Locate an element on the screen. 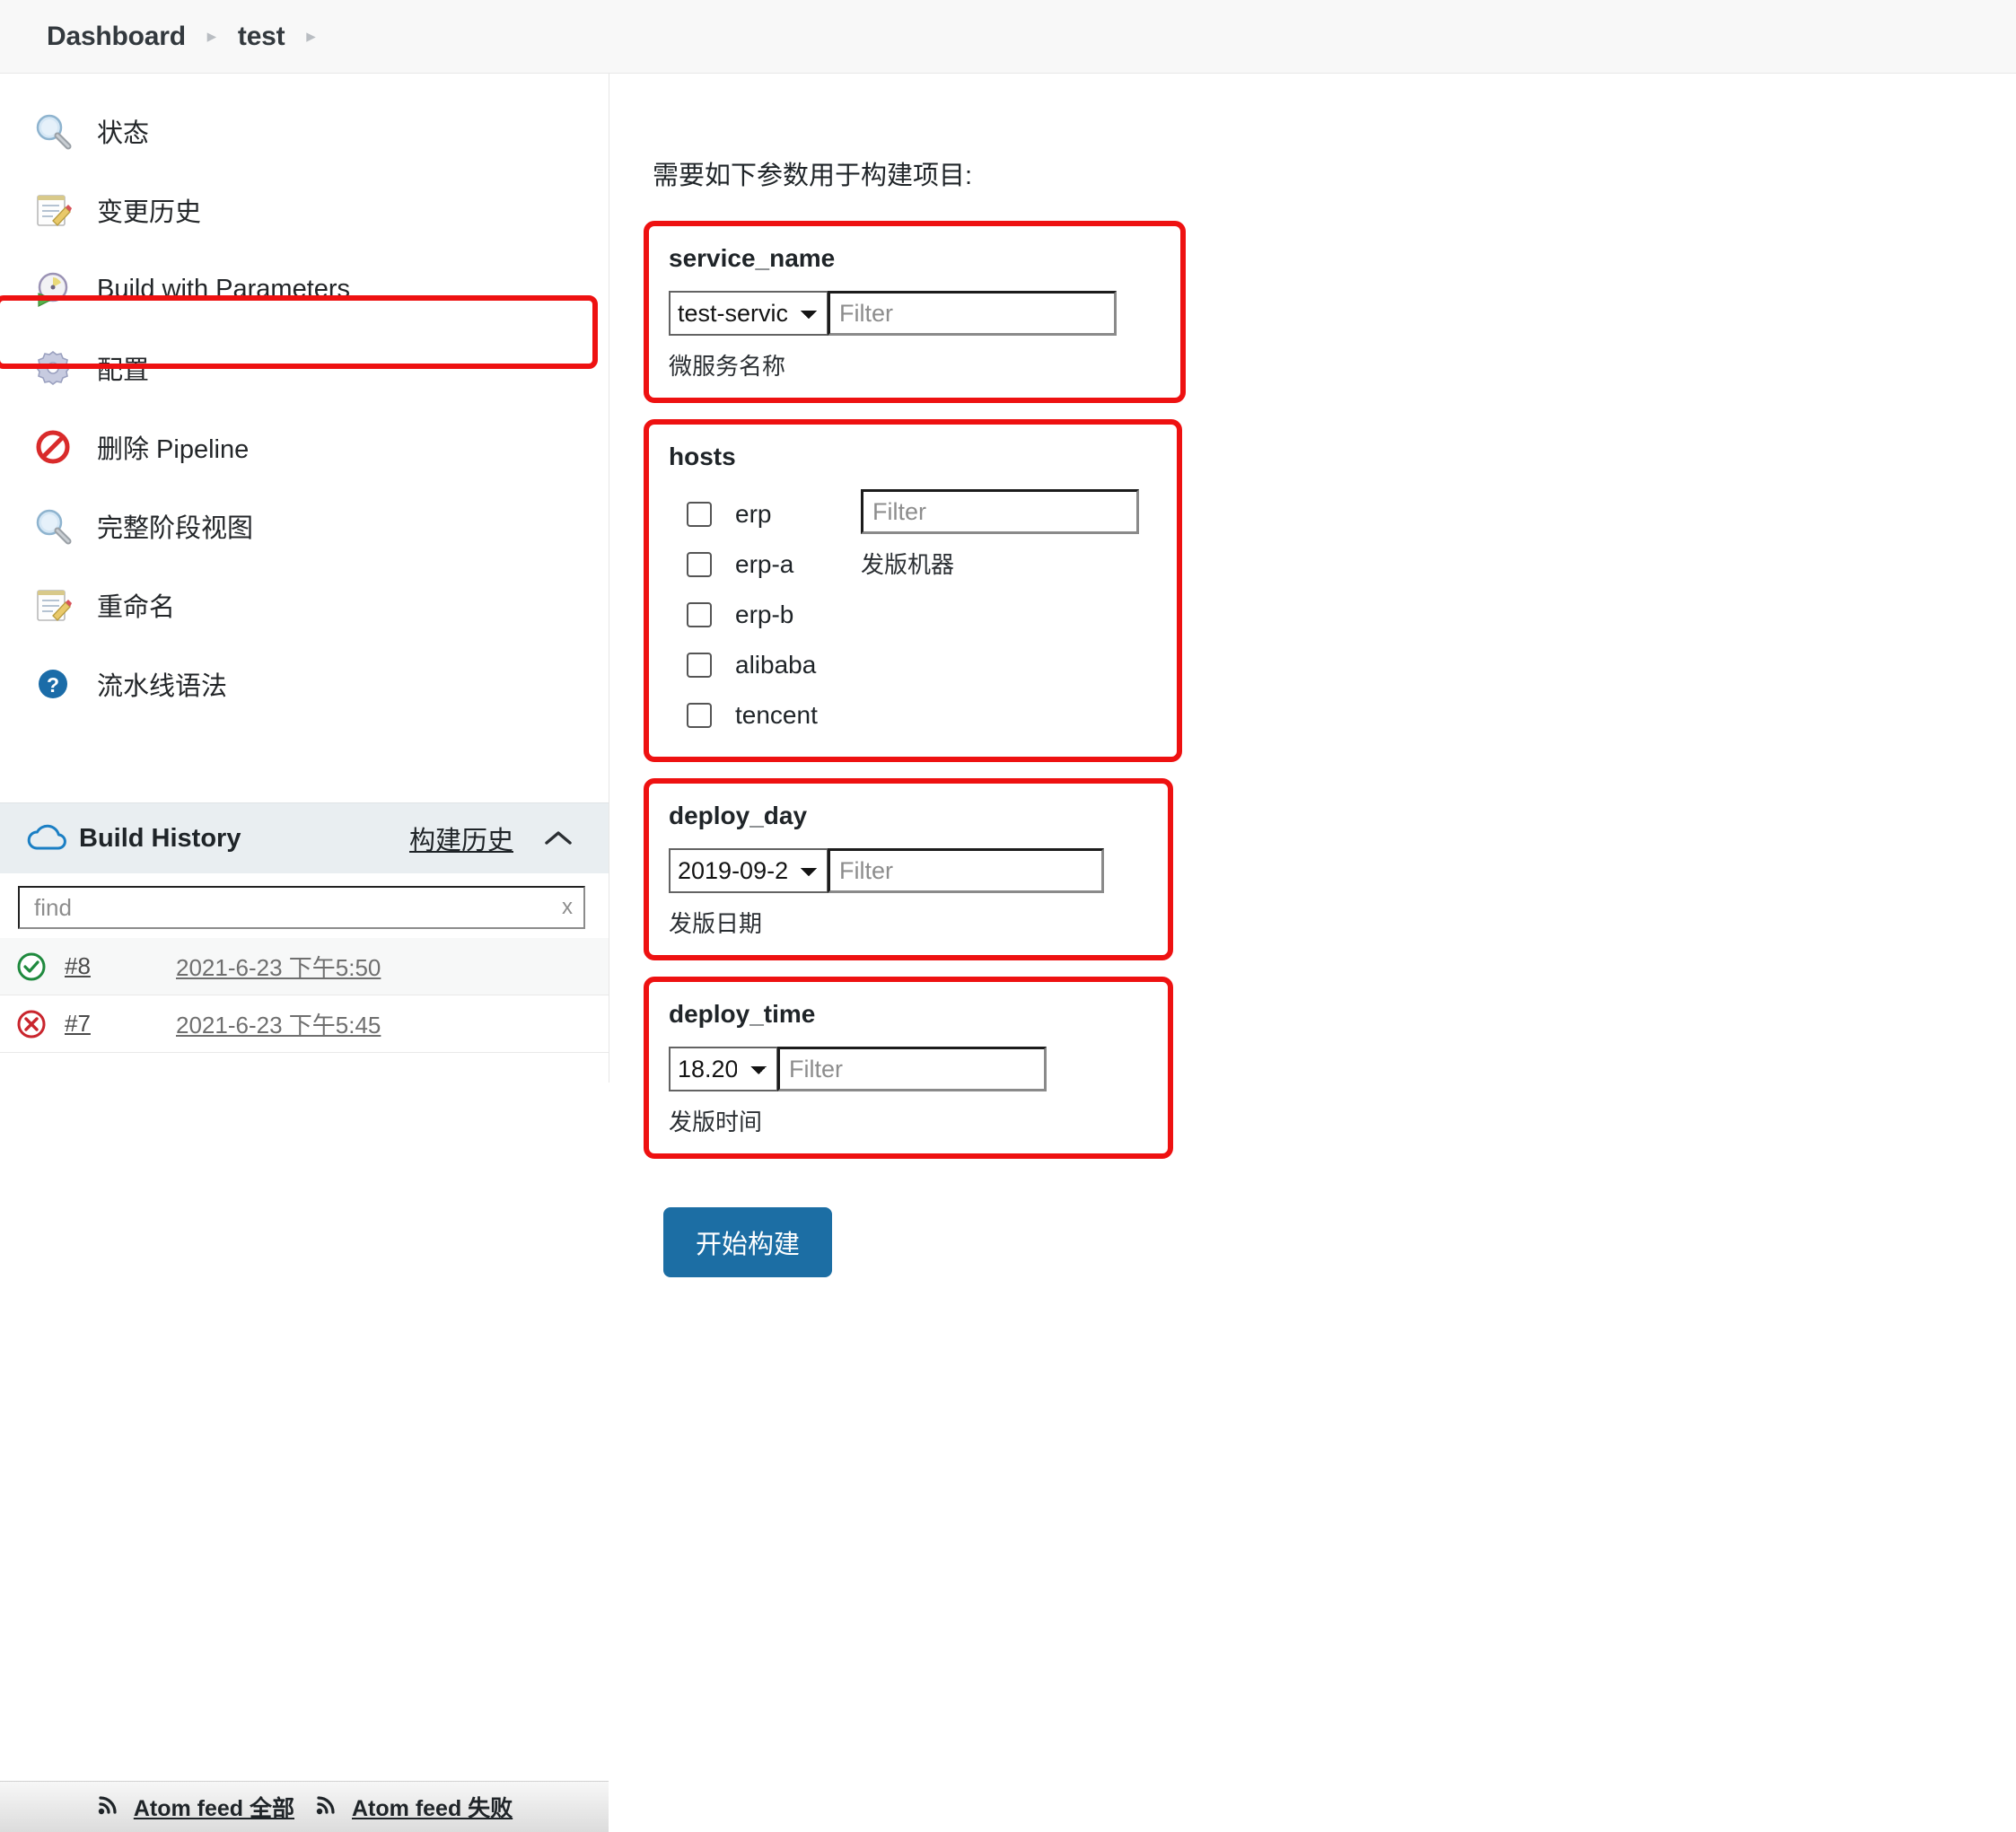  build-history-link: 构建历史 is located at coordinates (461, 838).